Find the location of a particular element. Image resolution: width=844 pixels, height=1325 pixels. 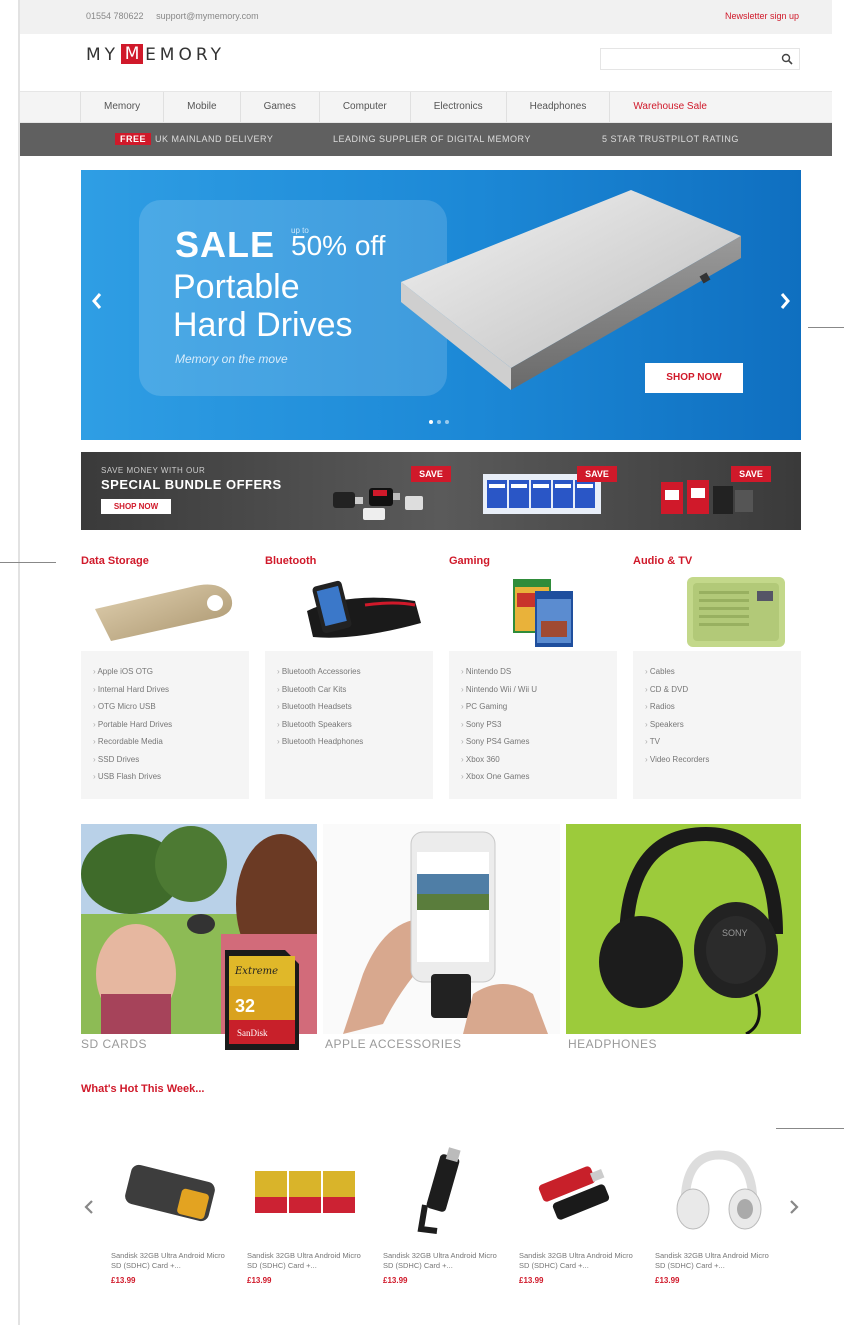

nav-games: Games is located at coordinates (279, 107).